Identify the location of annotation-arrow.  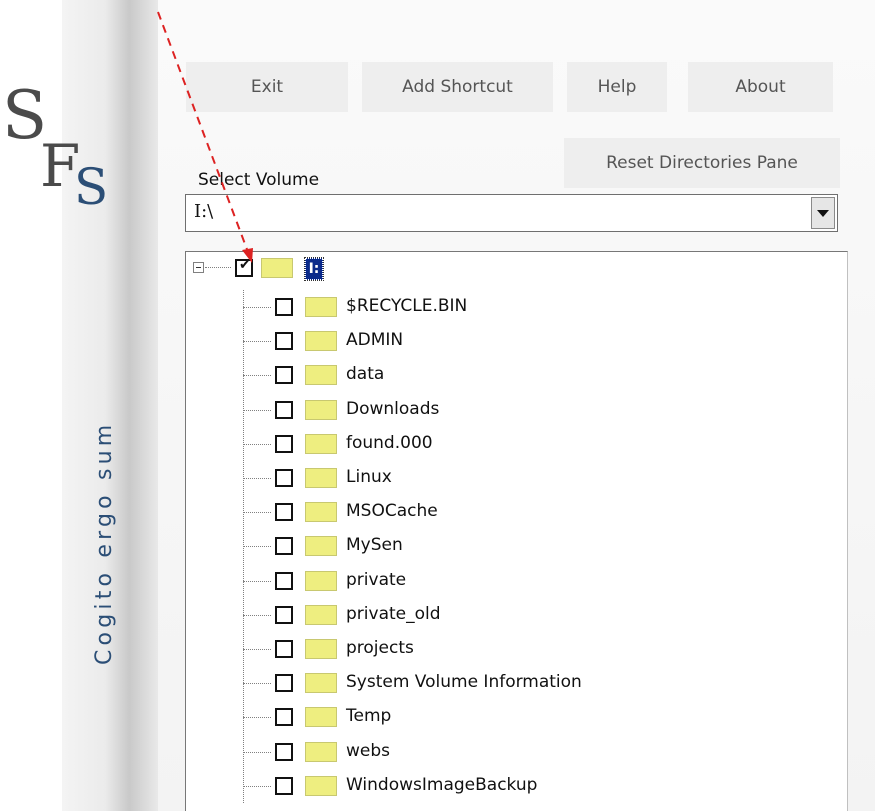
(205, 137).